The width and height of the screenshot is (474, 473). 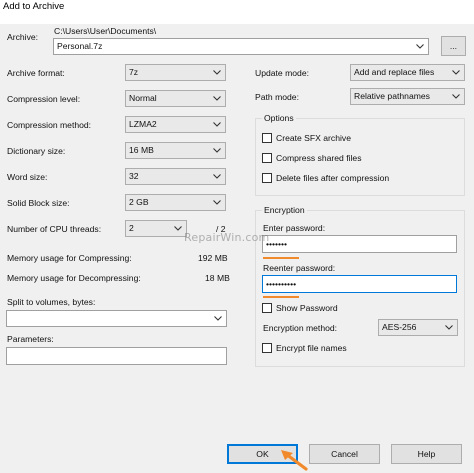 What do you see at coordinates (313, 138) in the screenshot?
I see `create-sfx-label: Create SFX archive` at bounding box center [313, 138].